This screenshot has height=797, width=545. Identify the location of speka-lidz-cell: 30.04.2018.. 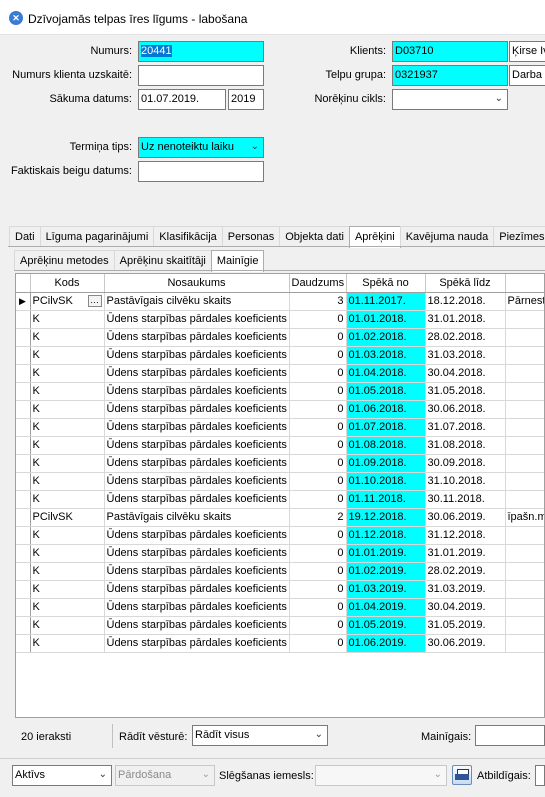
(465, 373).